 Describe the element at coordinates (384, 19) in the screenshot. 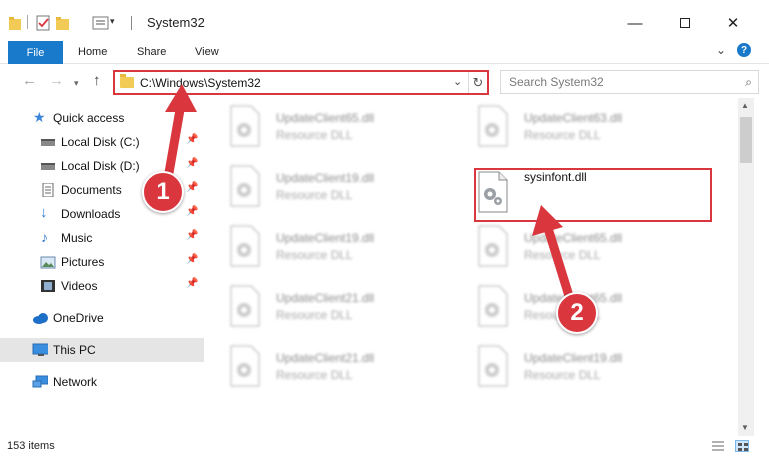

I see `title-bar: ▾ System32 — ✕` at that location.